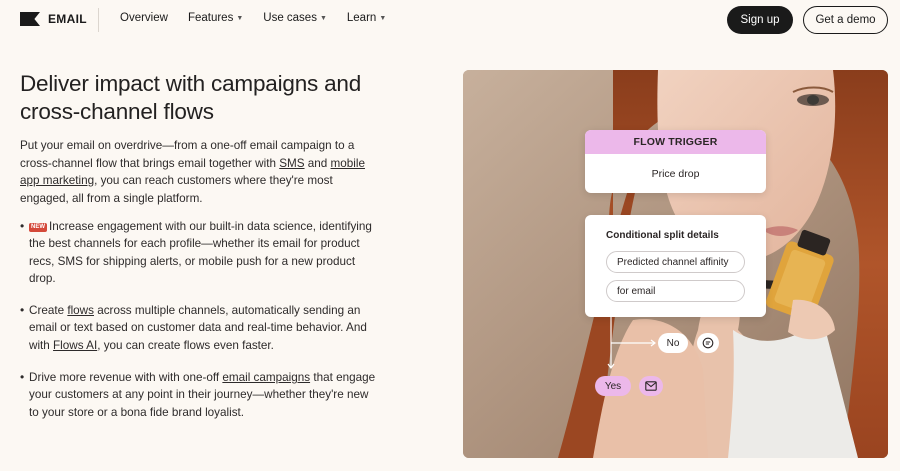  I want to click on envelope-icon, so click(651, 386).